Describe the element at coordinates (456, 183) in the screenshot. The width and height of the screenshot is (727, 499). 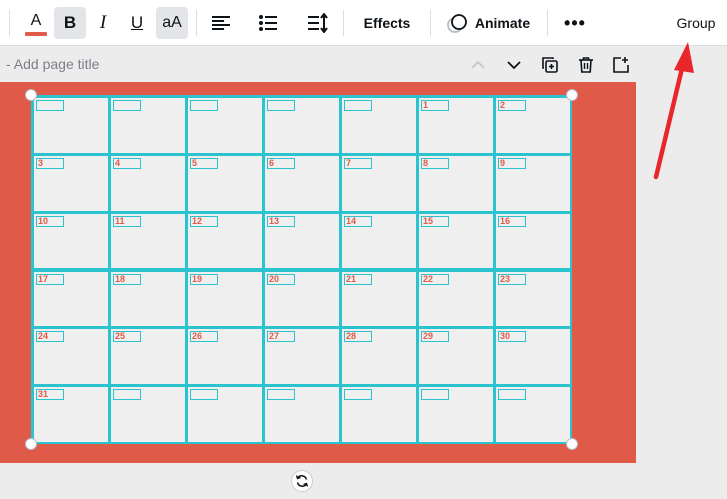
I see `calendar-day-cell: 8` at that location.